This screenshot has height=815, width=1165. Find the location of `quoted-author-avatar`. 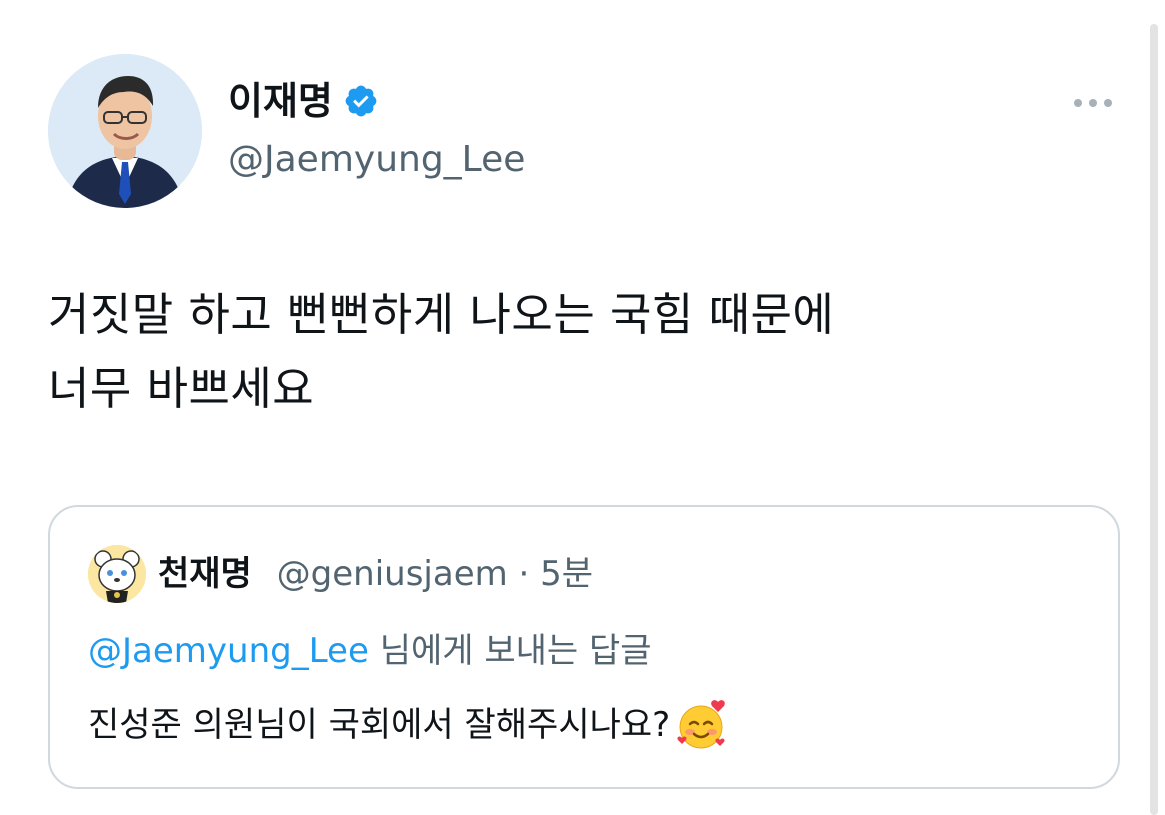

quoted-author-avatar is located at coordinates (117, 574).